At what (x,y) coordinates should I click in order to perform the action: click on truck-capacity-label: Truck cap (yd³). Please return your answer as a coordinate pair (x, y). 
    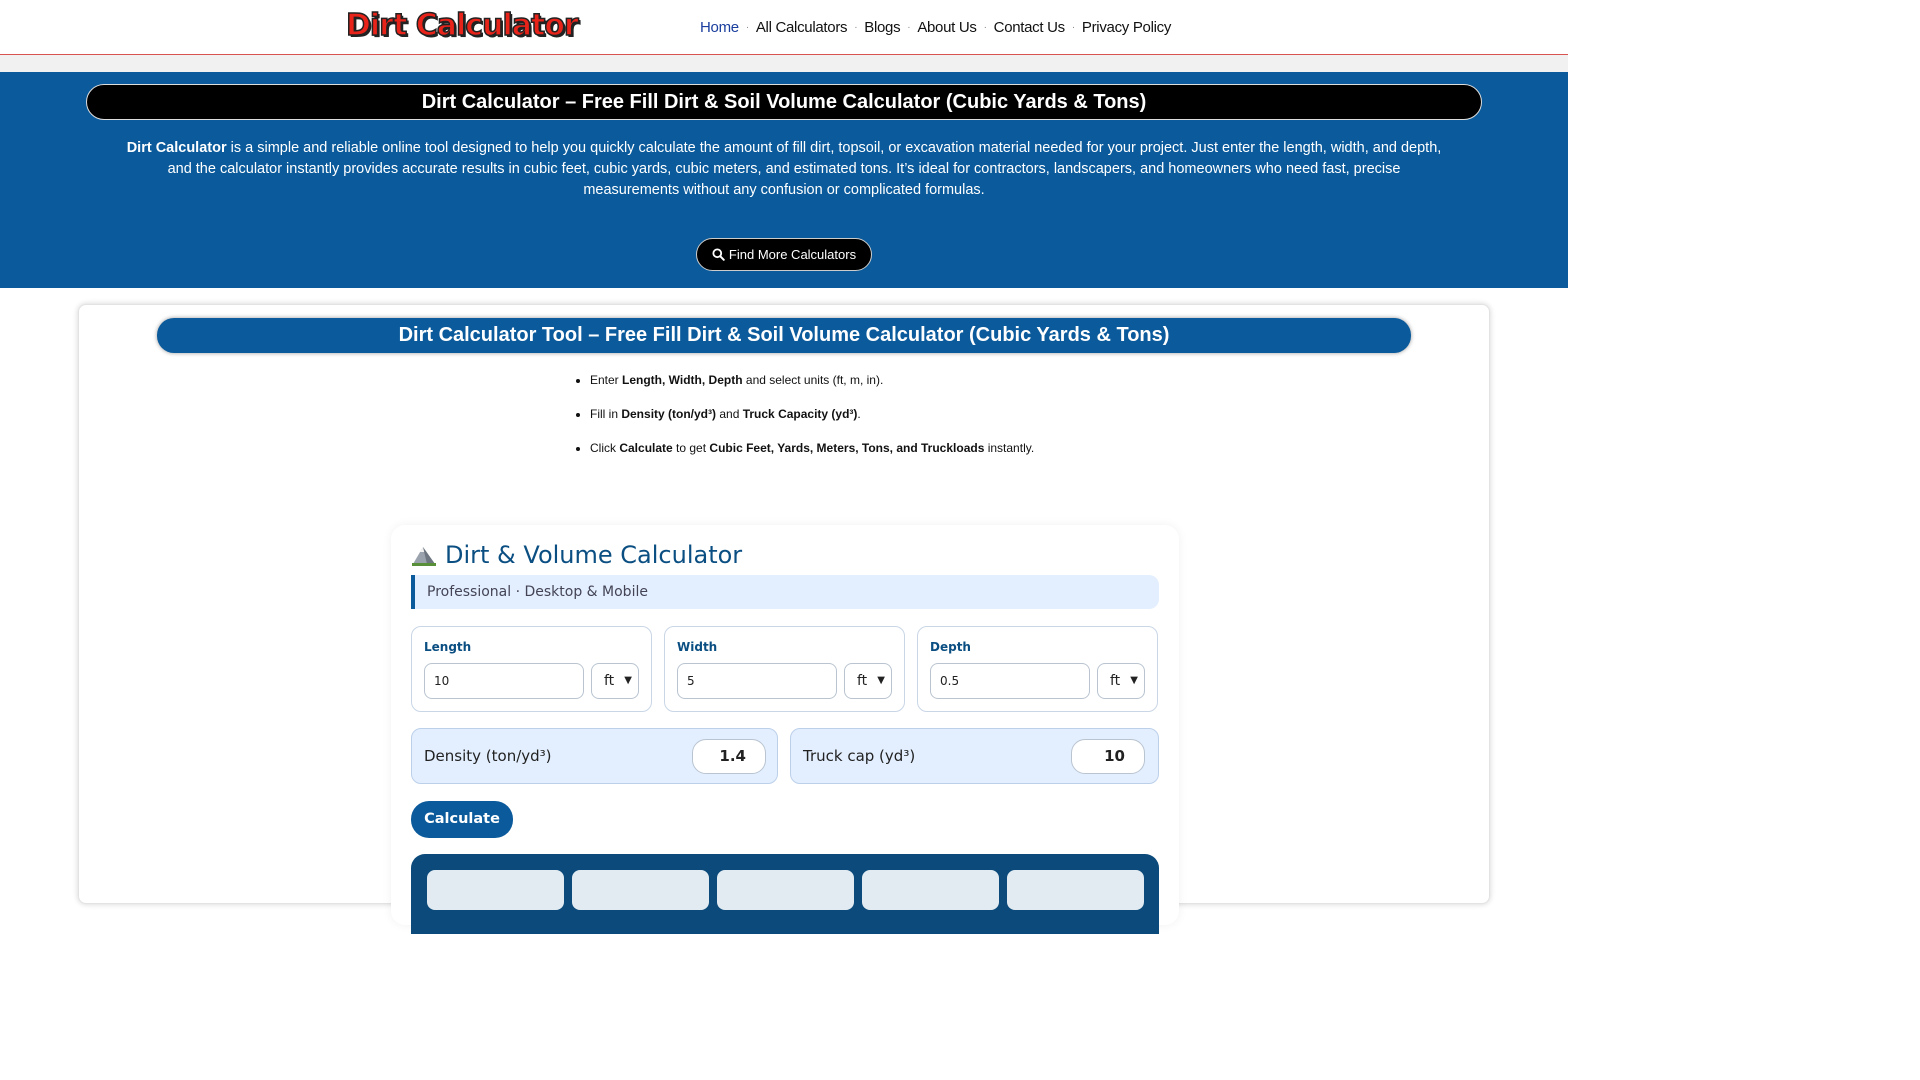
    Looking at the image, I should click on (859, 756).